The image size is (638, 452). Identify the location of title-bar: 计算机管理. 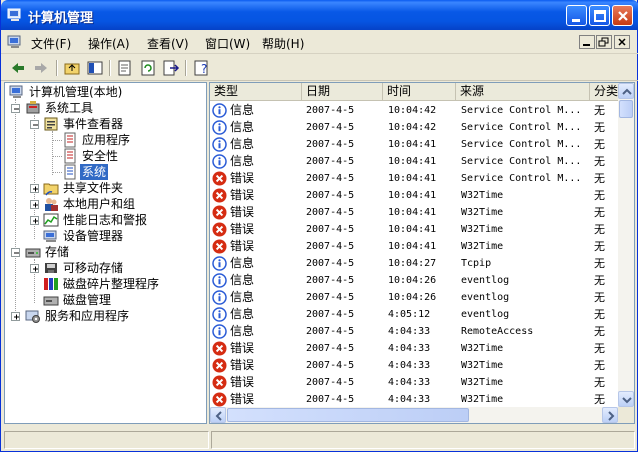
(319, 15).